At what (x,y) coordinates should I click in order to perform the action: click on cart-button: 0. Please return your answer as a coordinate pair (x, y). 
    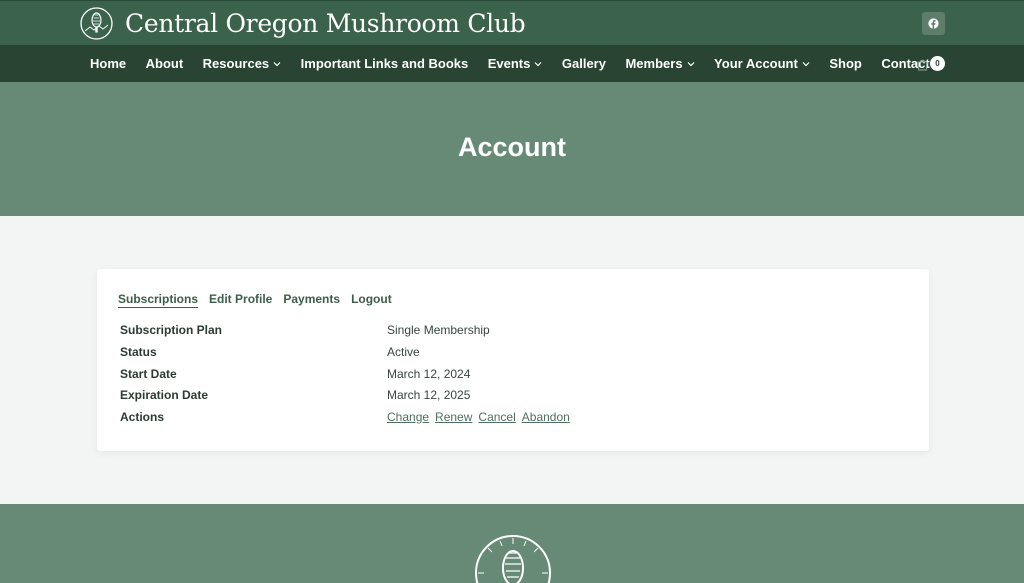
    Looking at the image, I should click on (932, 64).